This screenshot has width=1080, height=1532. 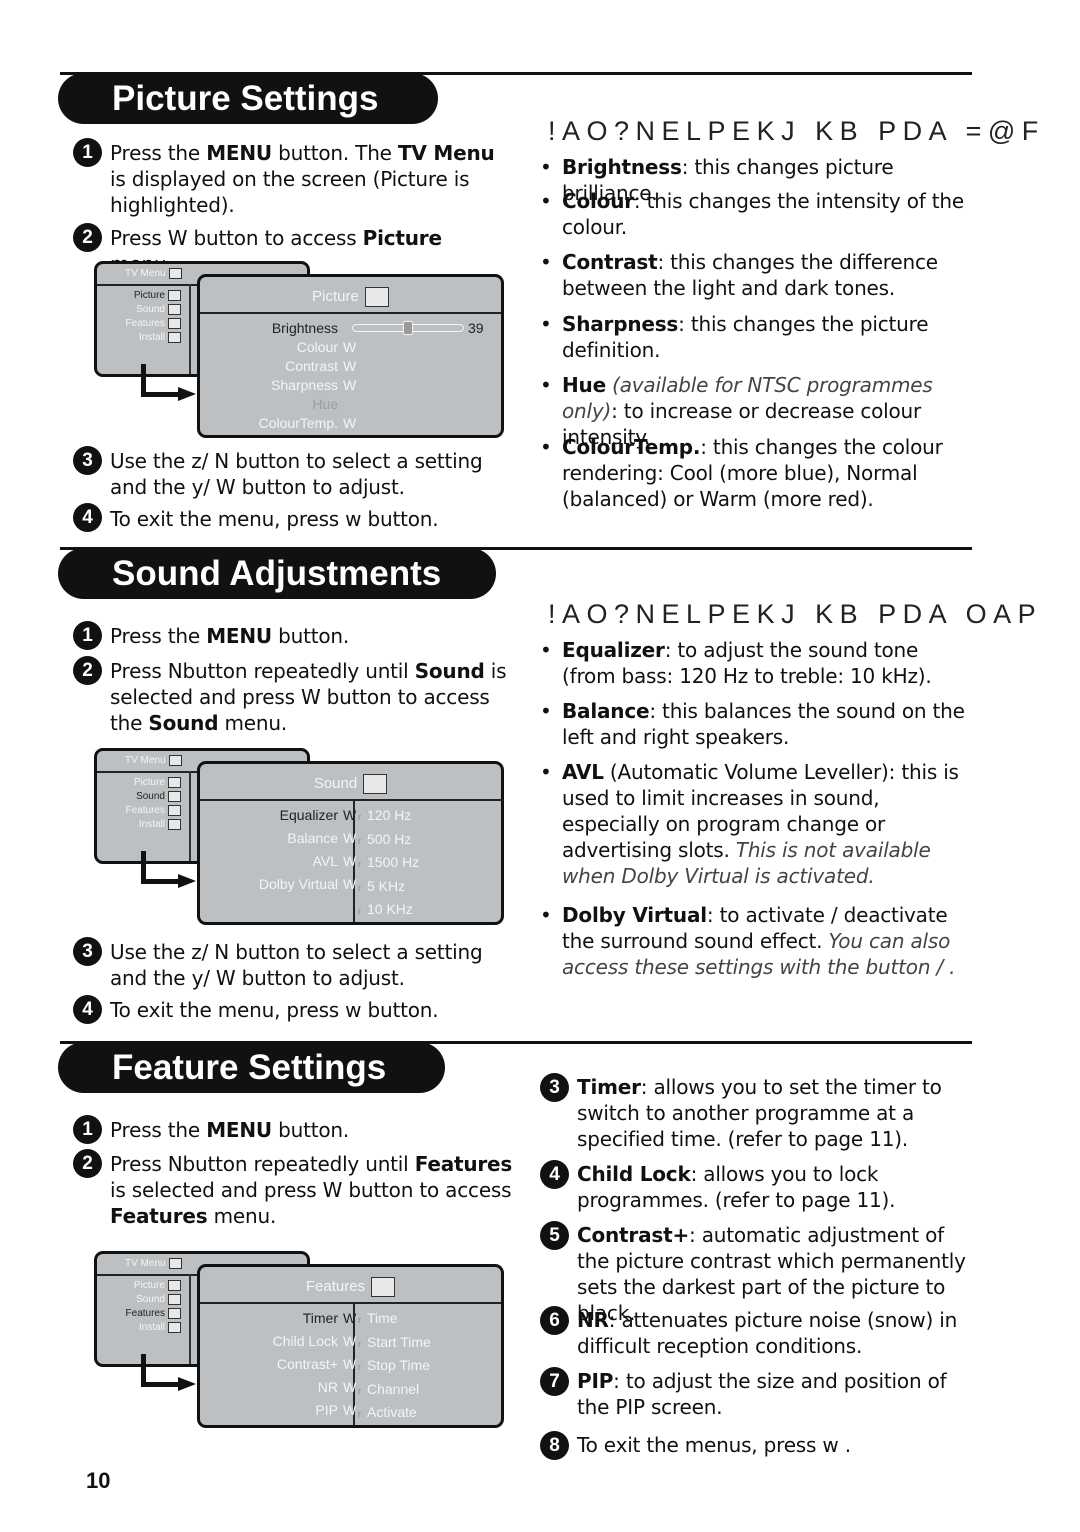 I want to click on step-number: 3, so click(x=87, y=460).